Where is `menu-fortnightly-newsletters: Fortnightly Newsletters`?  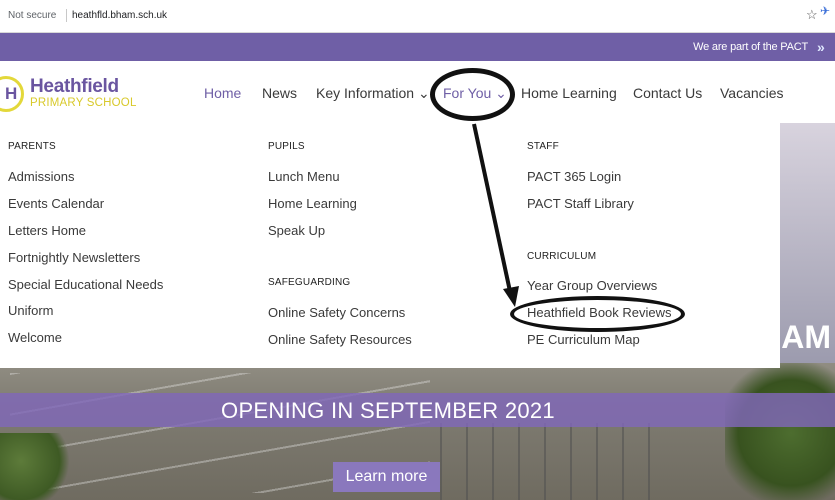 menu-fortnightly-newsletters: Fortnightly Newsletters is located at coordinates (74, 257).